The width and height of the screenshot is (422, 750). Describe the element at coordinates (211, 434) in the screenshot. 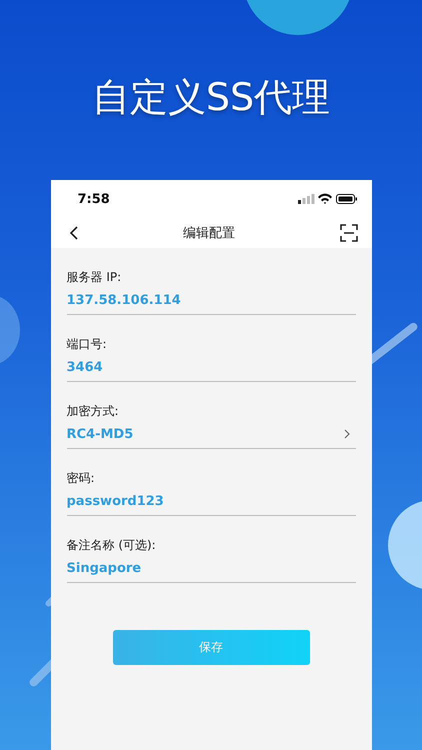

I see `select-field: RC4-MD5` at that location.